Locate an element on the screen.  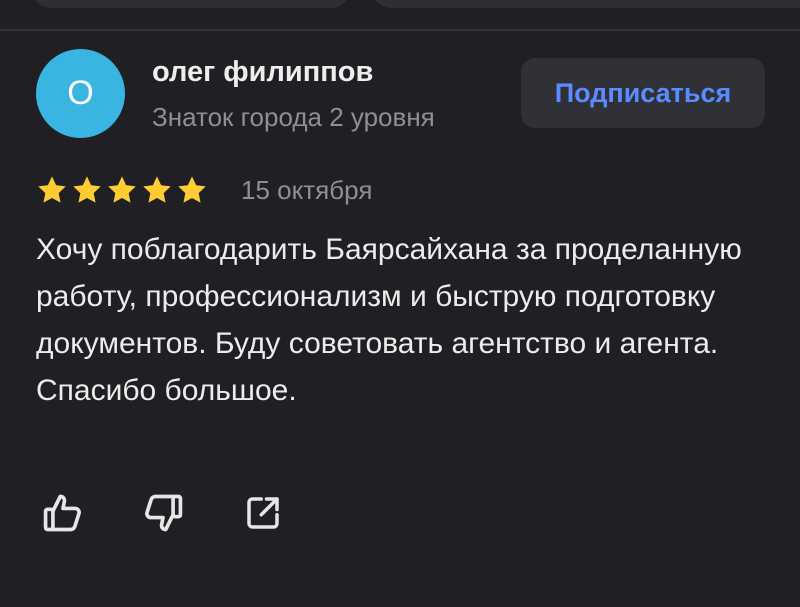
review-date: 15 октября is located at coordinates (307, 190).